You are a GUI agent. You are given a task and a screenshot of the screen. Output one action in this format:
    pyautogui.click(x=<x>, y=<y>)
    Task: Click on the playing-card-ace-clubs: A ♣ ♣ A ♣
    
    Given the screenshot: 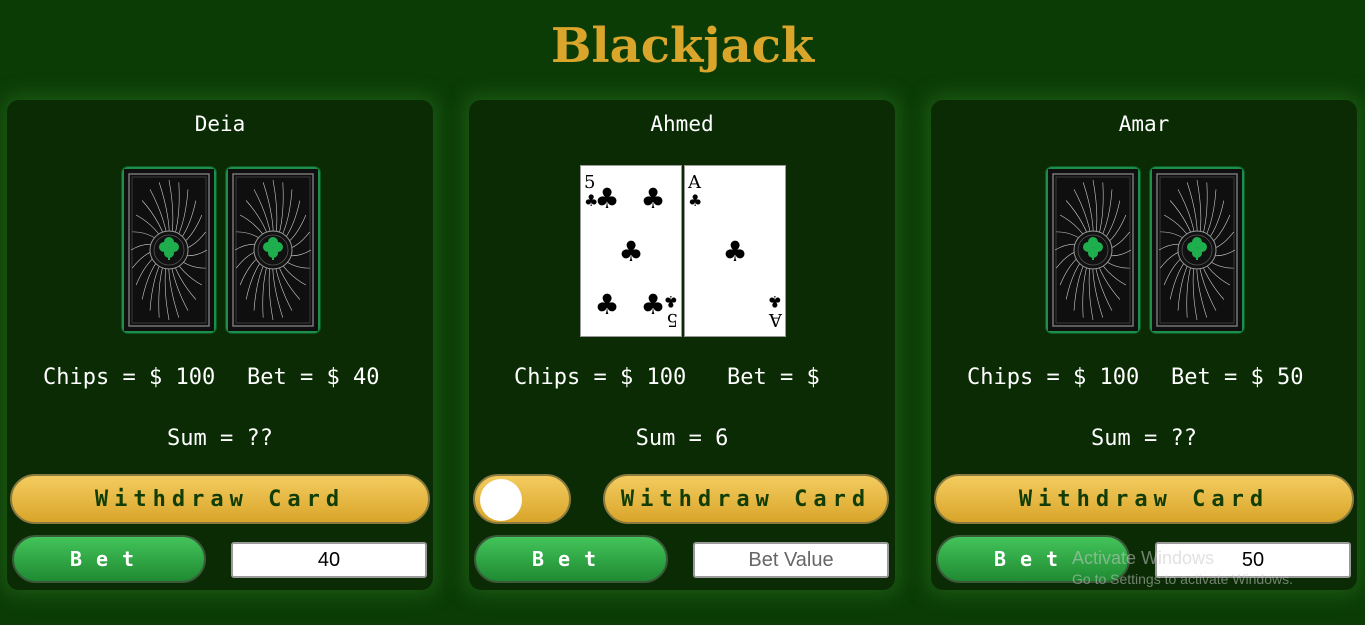 What is the action you would take?
    pyautogui.click(x=735, y=251)
    